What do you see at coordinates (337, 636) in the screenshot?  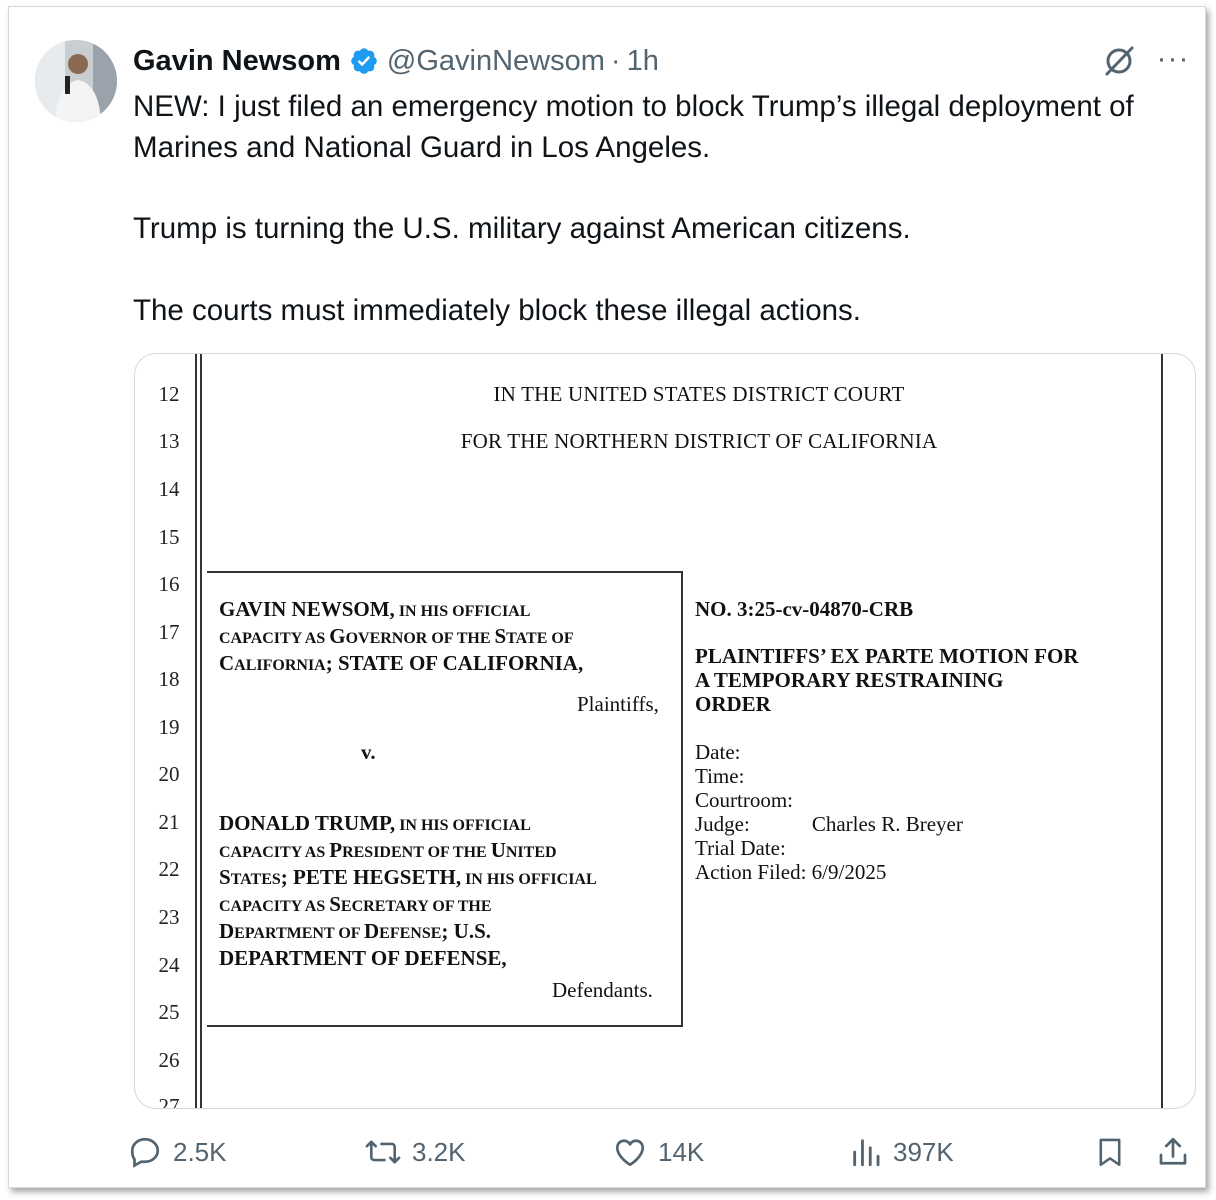 I see `plaintiff-text: G` at bounding box center [337, 636].